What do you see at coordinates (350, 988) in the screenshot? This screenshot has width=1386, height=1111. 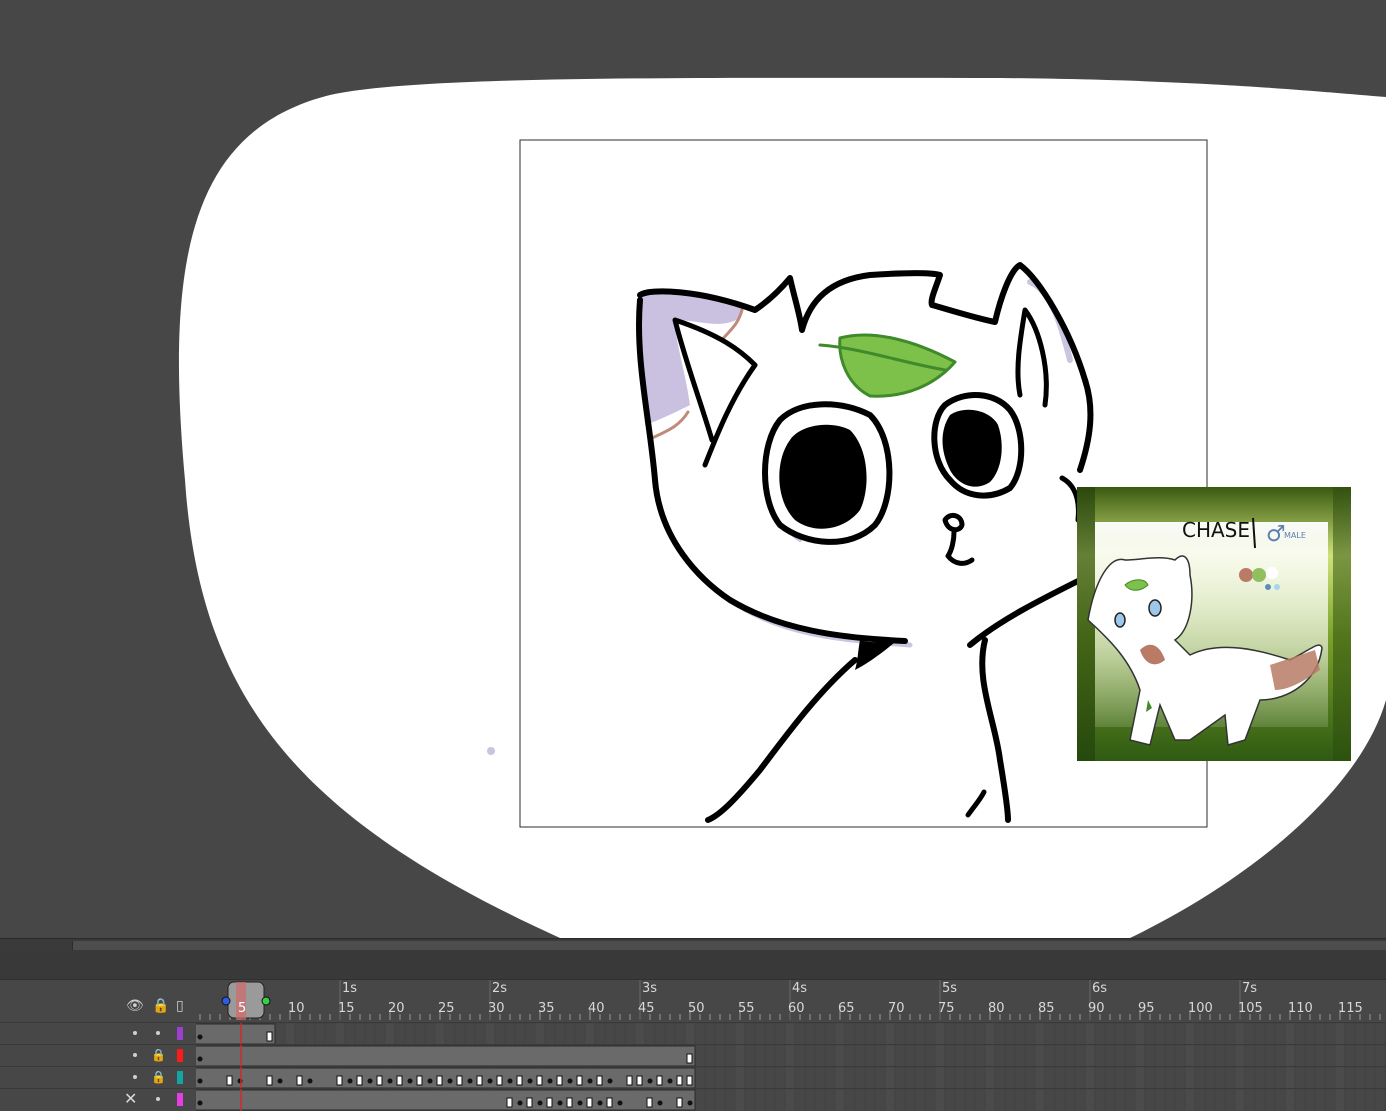 I see `second-label: 1s` at bounding box center [350, 988].